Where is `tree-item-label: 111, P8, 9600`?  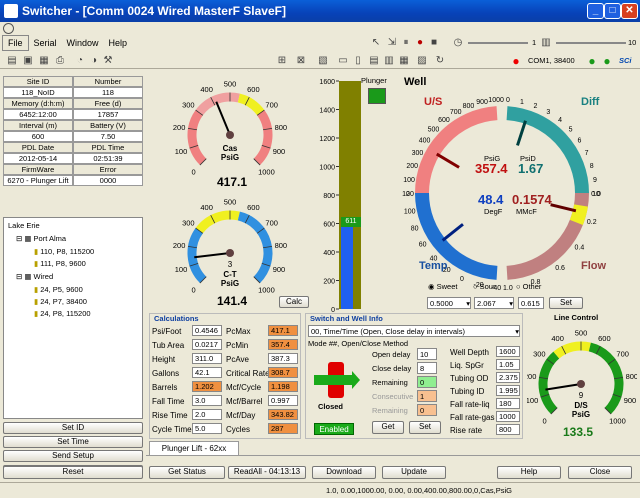 tree-item-label: 111, P8, 9600 is located at coordinates (63, 263).